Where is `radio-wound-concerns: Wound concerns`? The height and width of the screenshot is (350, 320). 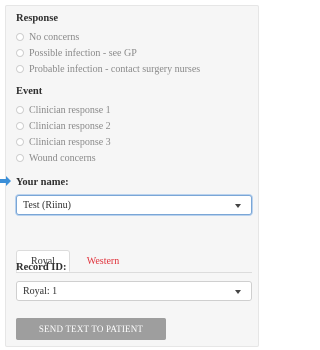 radio-wound-concerns: Wound concerns is located at coordinates (56, 158).